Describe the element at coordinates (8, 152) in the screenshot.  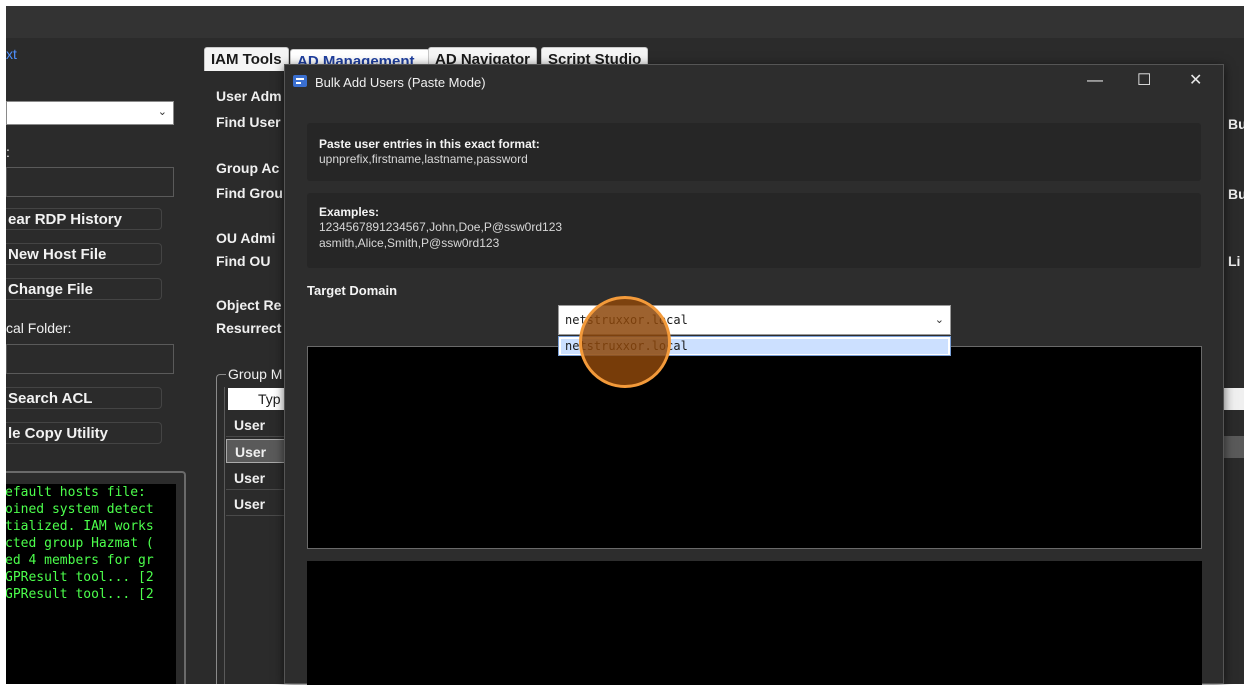
I see `field-label: :` at that location.